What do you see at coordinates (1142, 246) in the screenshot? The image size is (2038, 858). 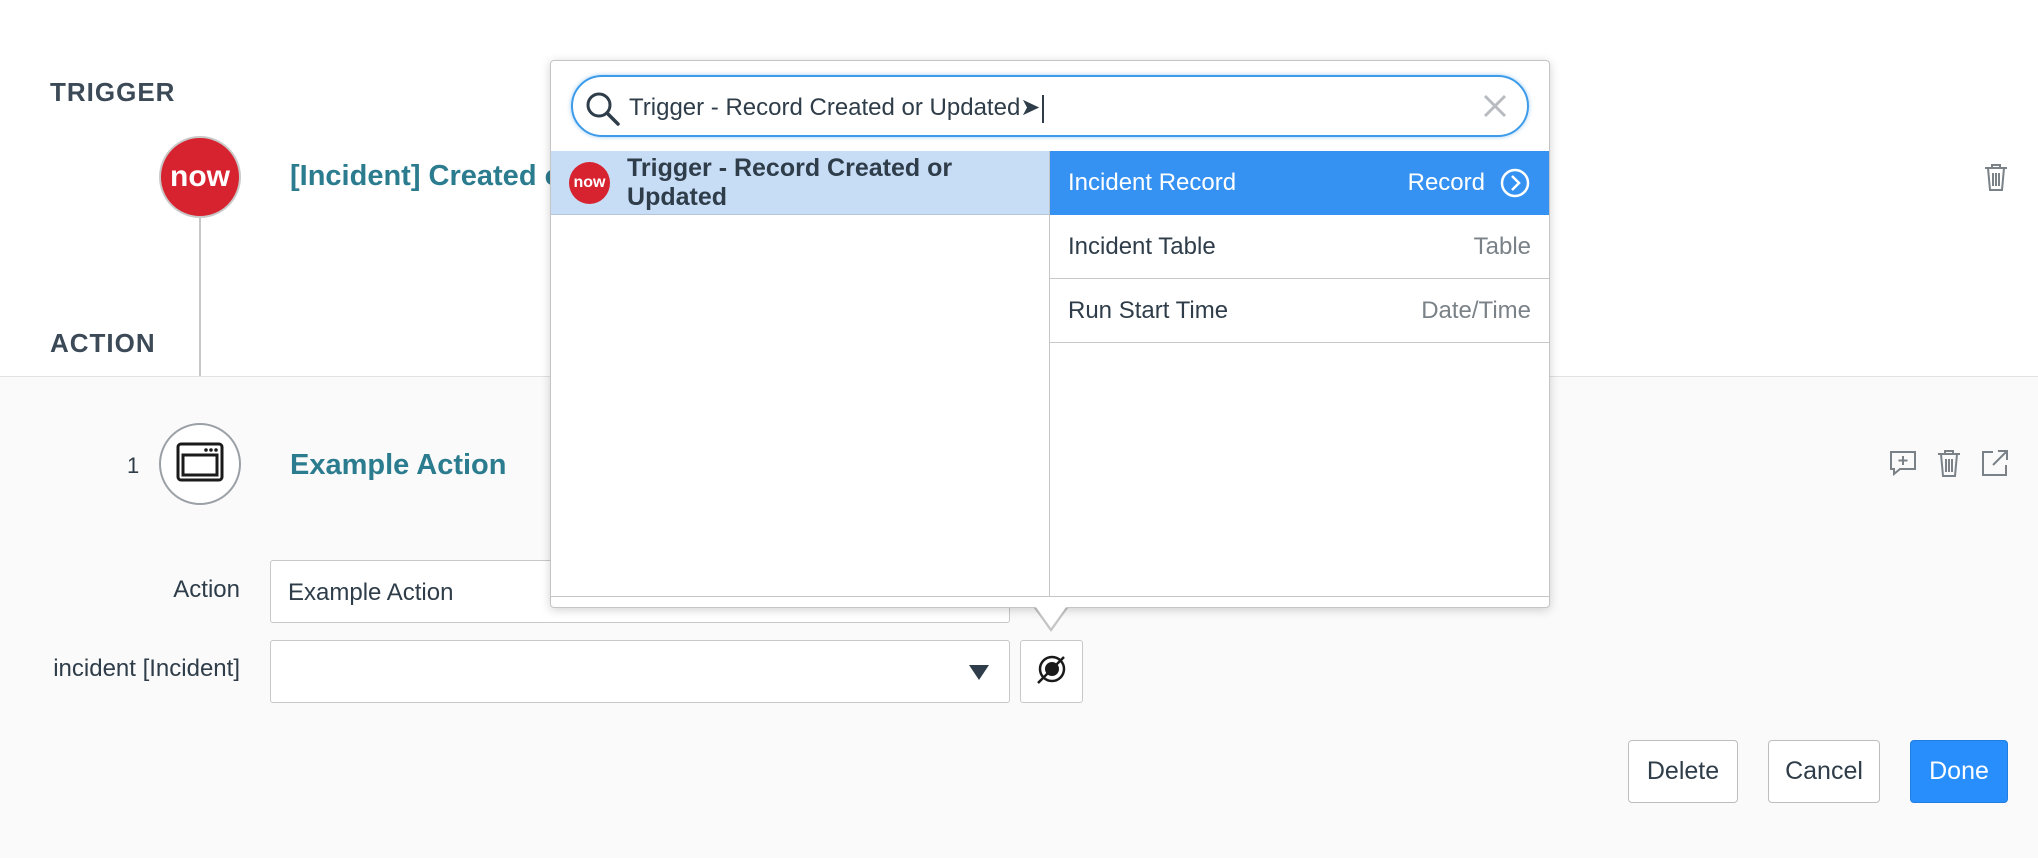 I see `picker-field-name: Incident Table` at bounding box center [1142, 246].